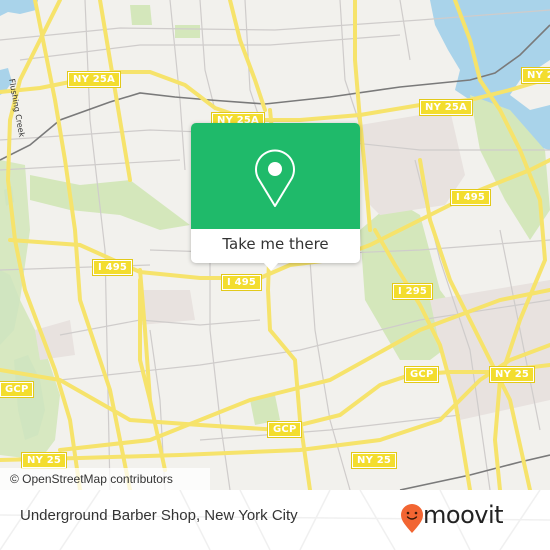  What do you see at coordinates (110, 202) in the screenshot?
I see `park-kissena-corridor` at bounding box center [110, 202].